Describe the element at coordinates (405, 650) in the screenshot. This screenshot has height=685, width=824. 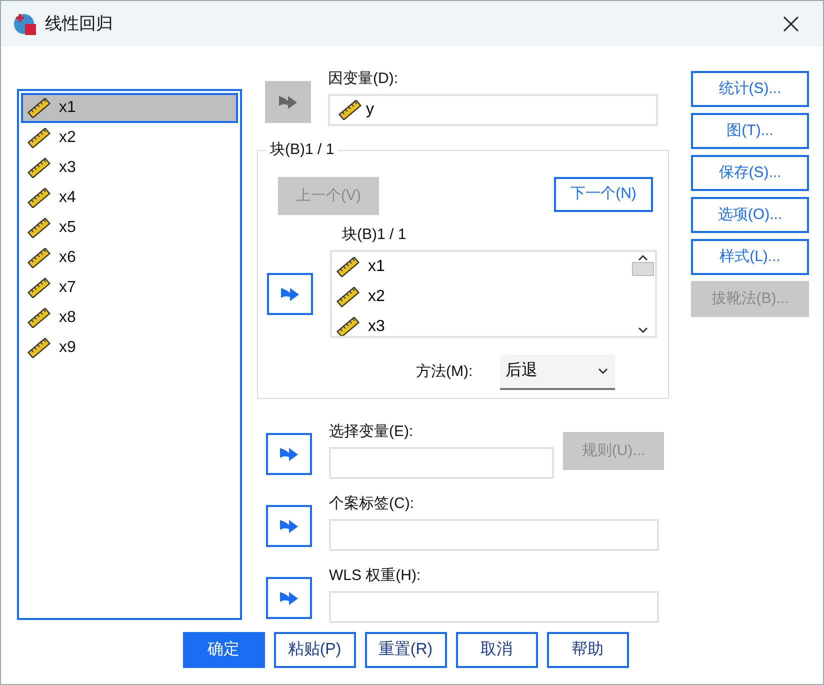
I see `dialog-button: 重置(R)` at that location.